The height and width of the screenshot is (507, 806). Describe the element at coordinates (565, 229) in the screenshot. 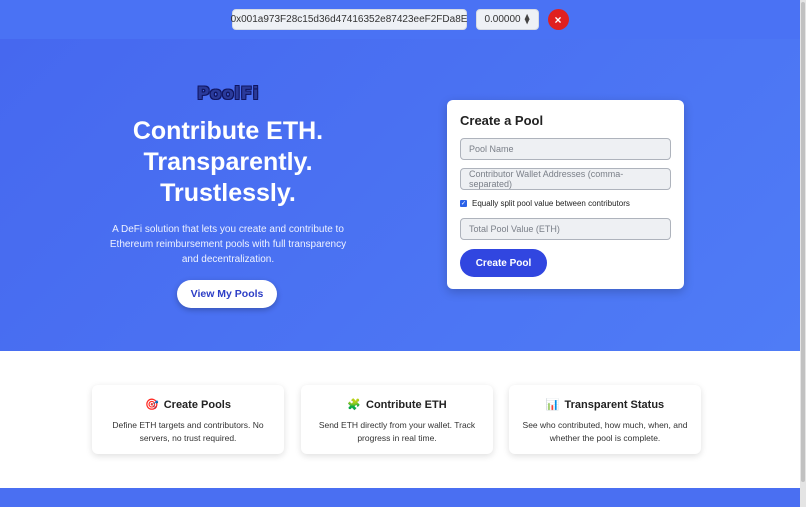

I see `total-pool-value-input: Total Pool Value (ETH)` at that location.